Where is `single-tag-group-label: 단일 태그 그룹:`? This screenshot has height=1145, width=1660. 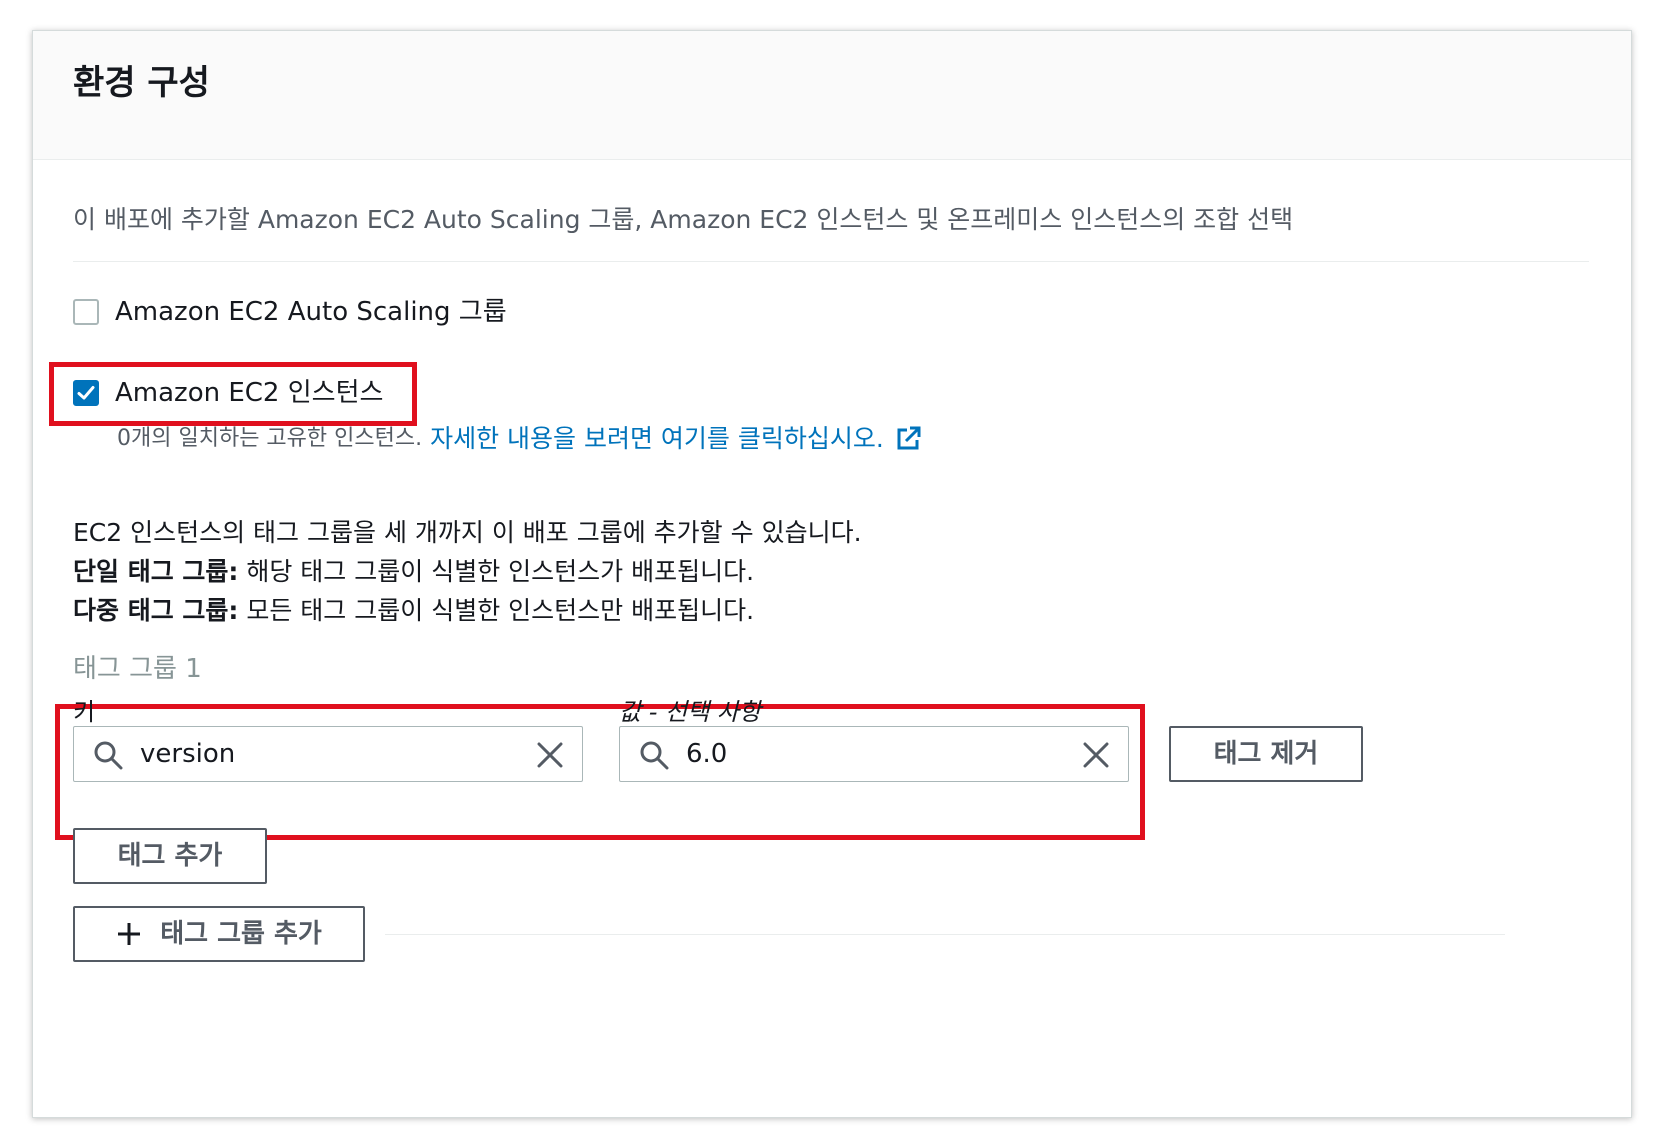
single-tag-group-label: 단일 태그 그룹: is located at coordinates (156, 571).